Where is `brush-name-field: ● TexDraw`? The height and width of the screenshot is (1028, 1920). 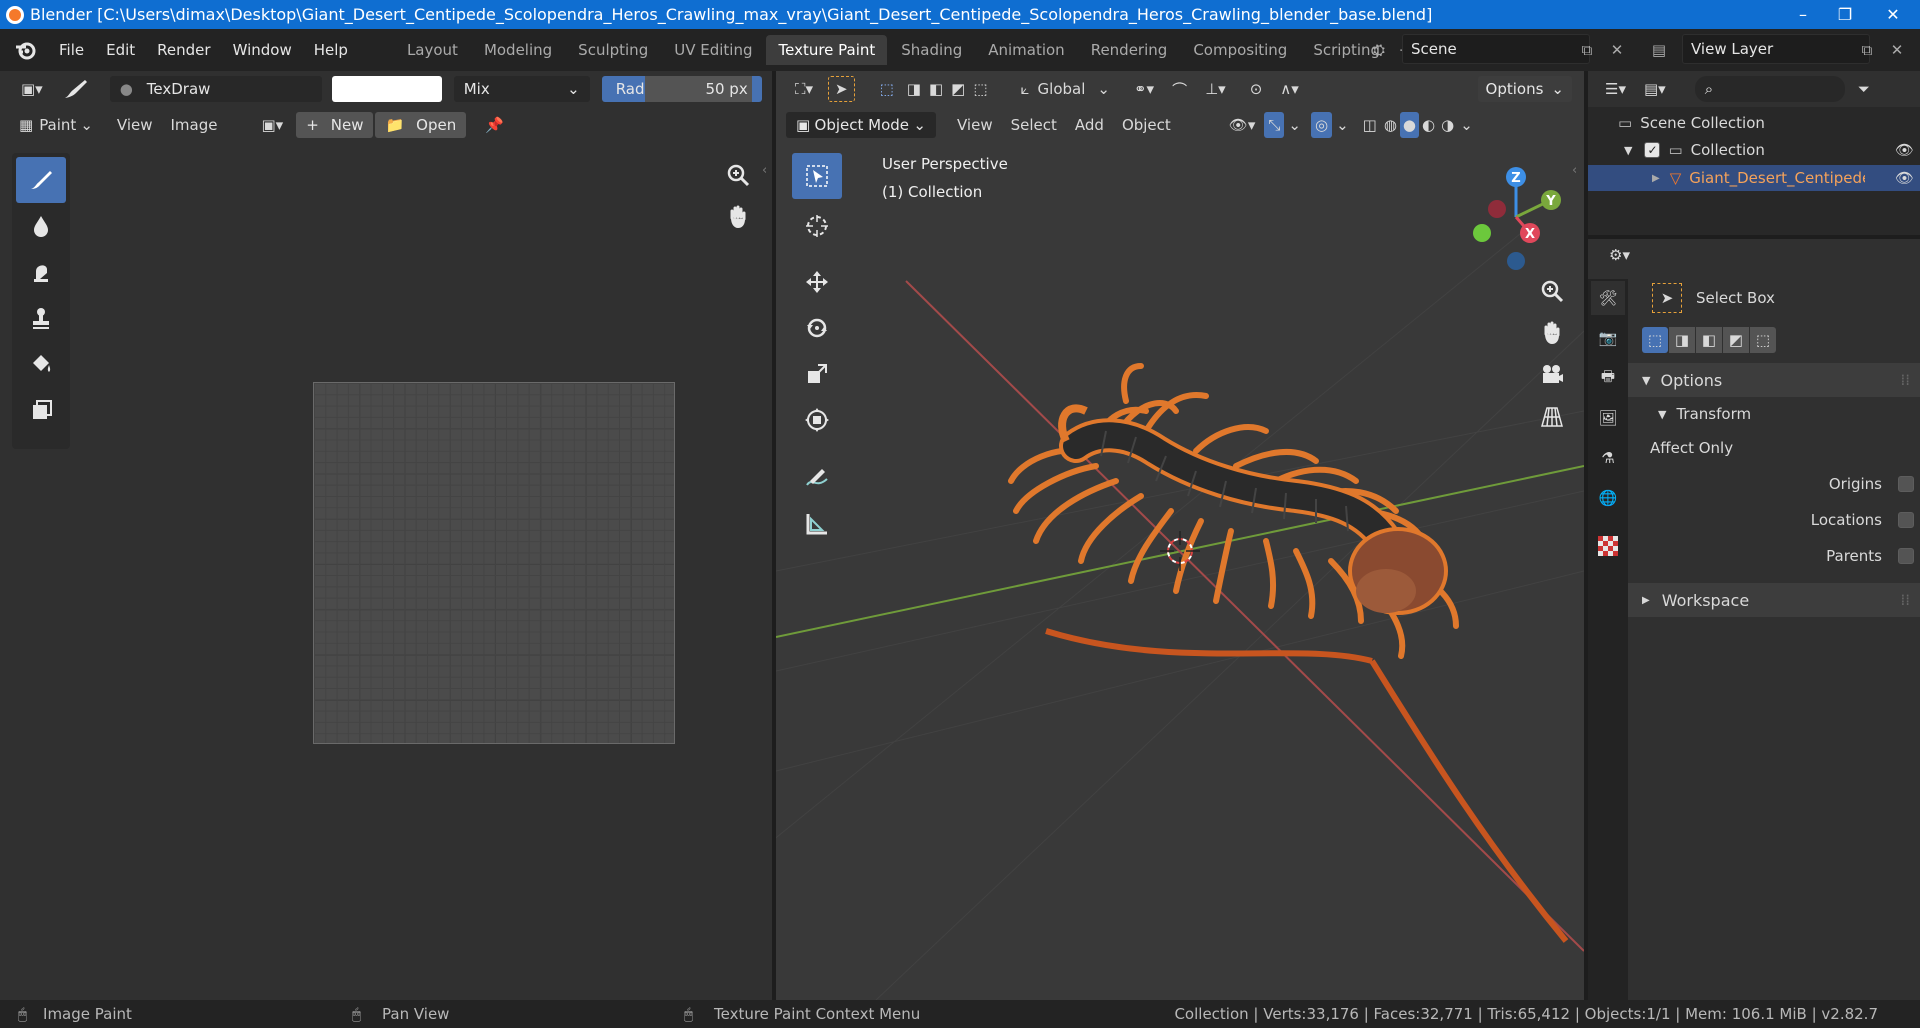
brush-name-field: ● TexDraw is located at coordinates (215, 89).